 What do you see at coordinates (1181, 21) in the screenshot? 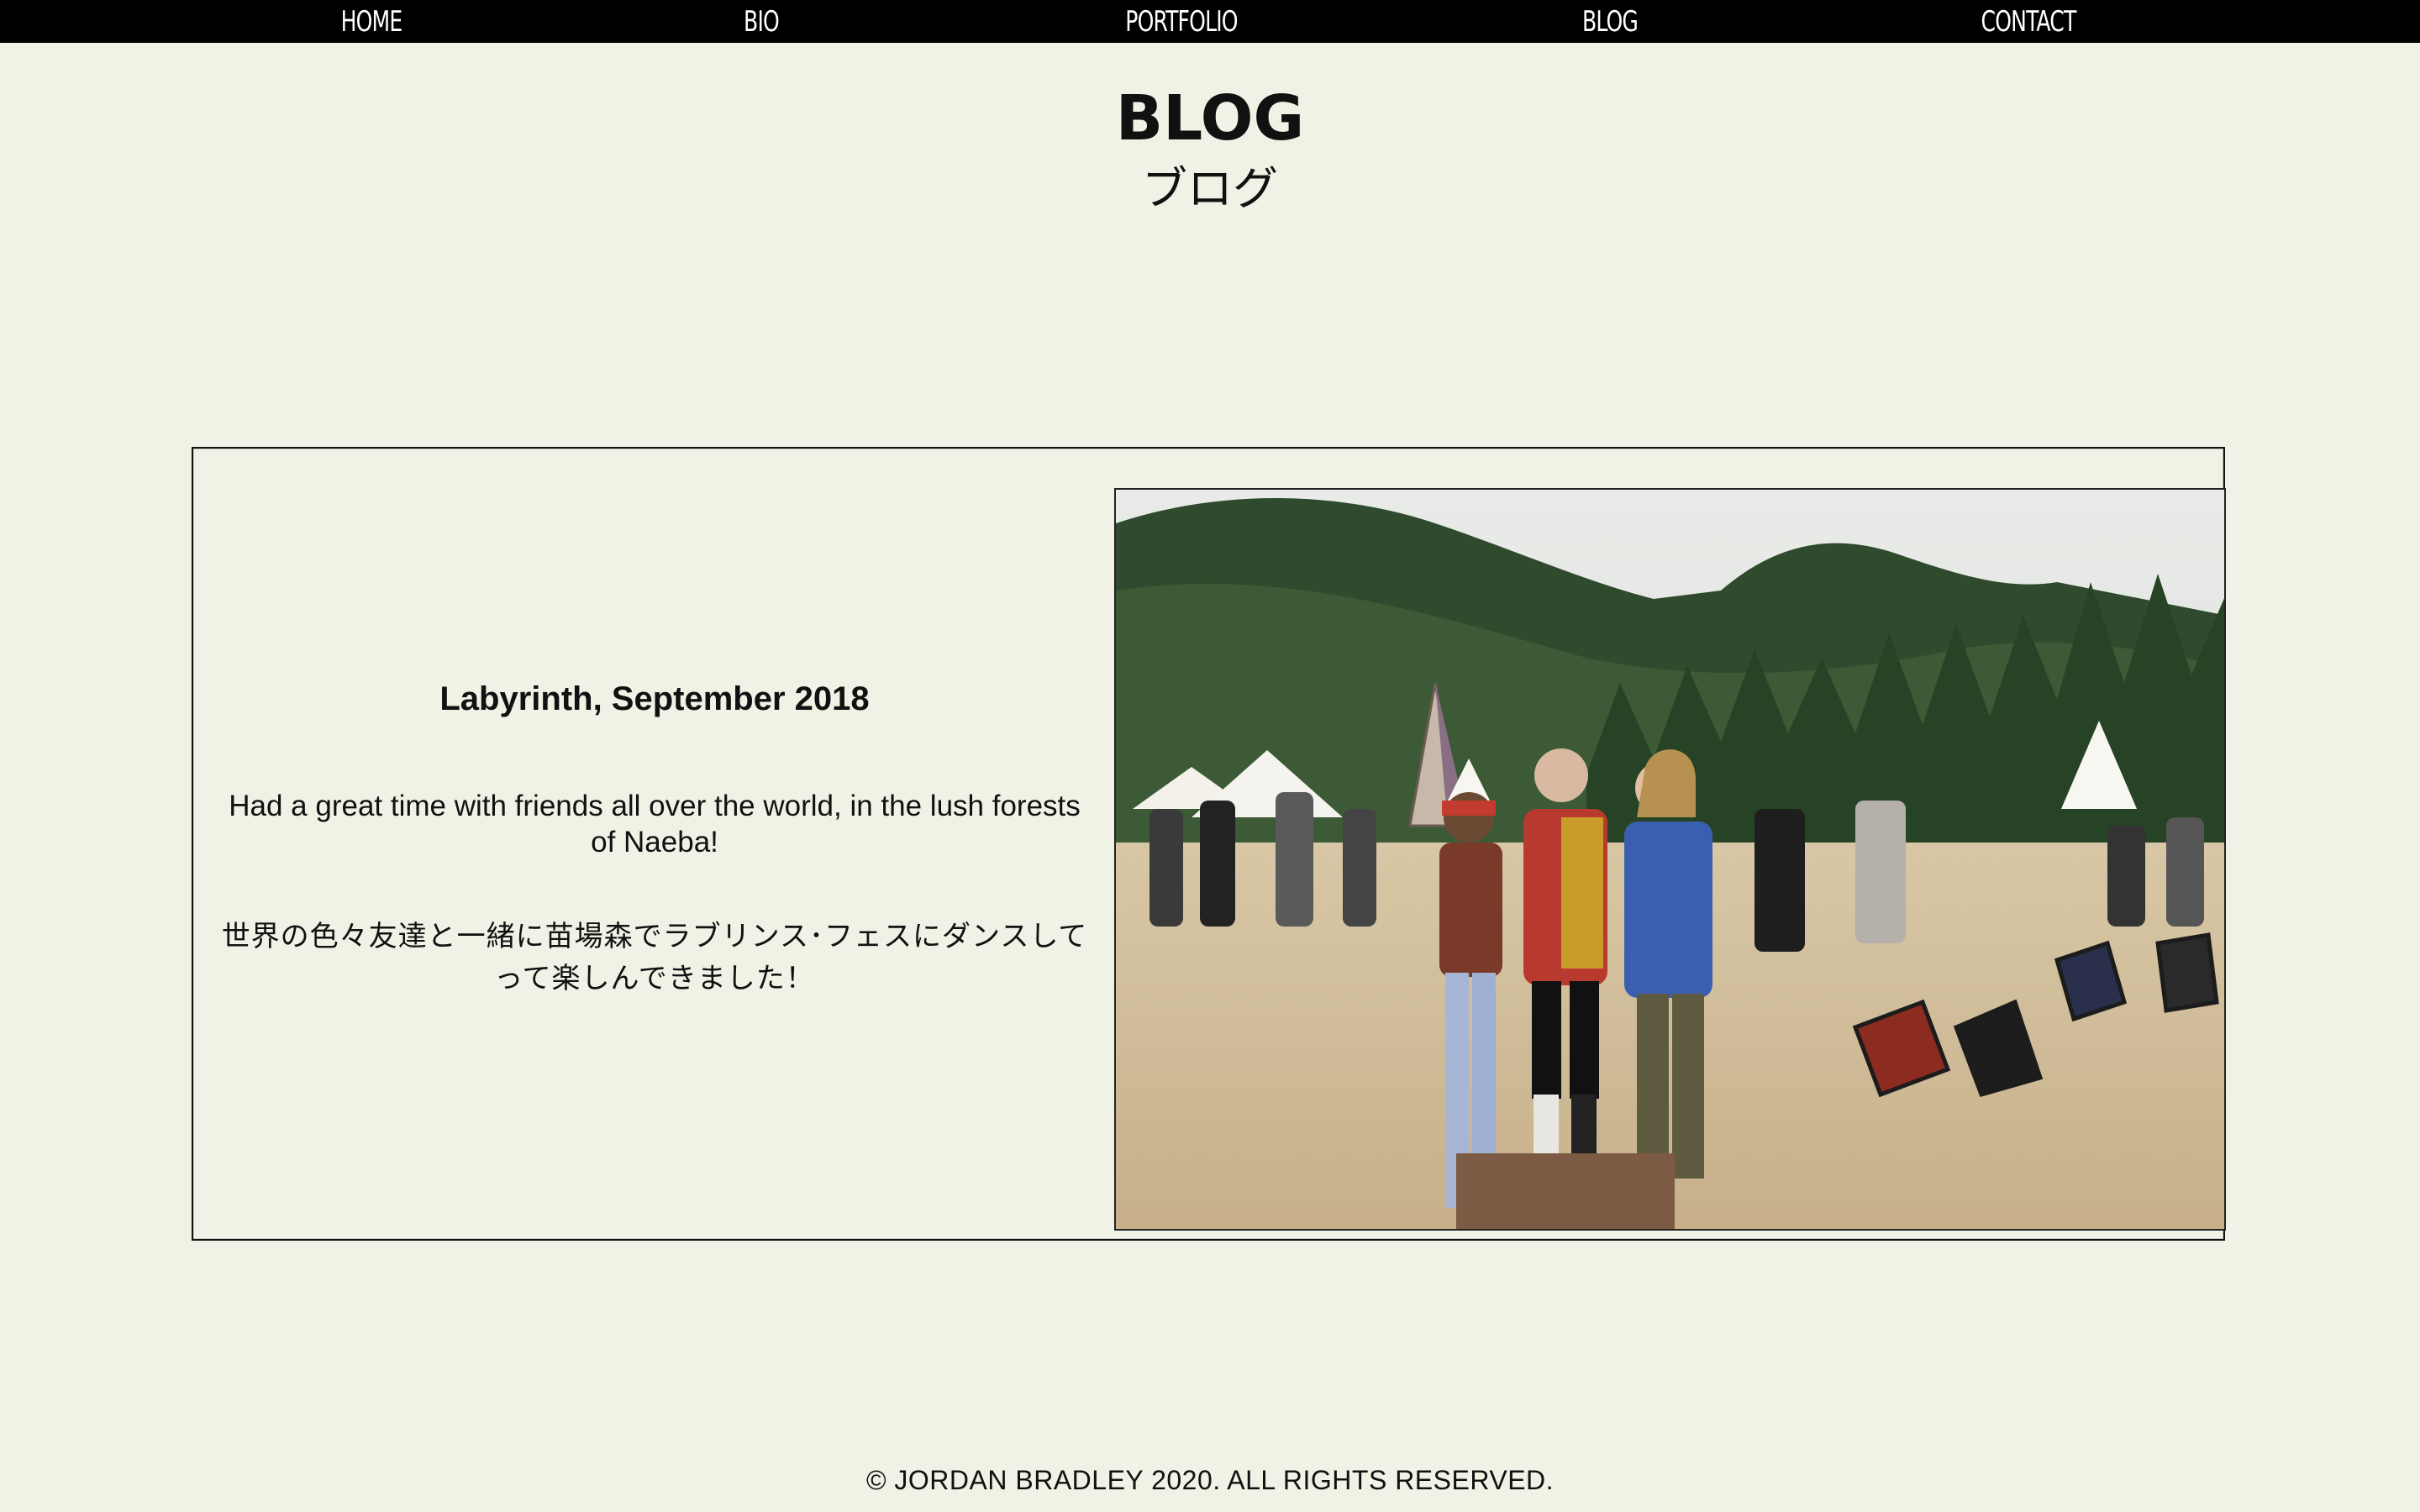
I see `nav-portfolio-link: PORTFOLIO` at bounding box center [1181, 21].